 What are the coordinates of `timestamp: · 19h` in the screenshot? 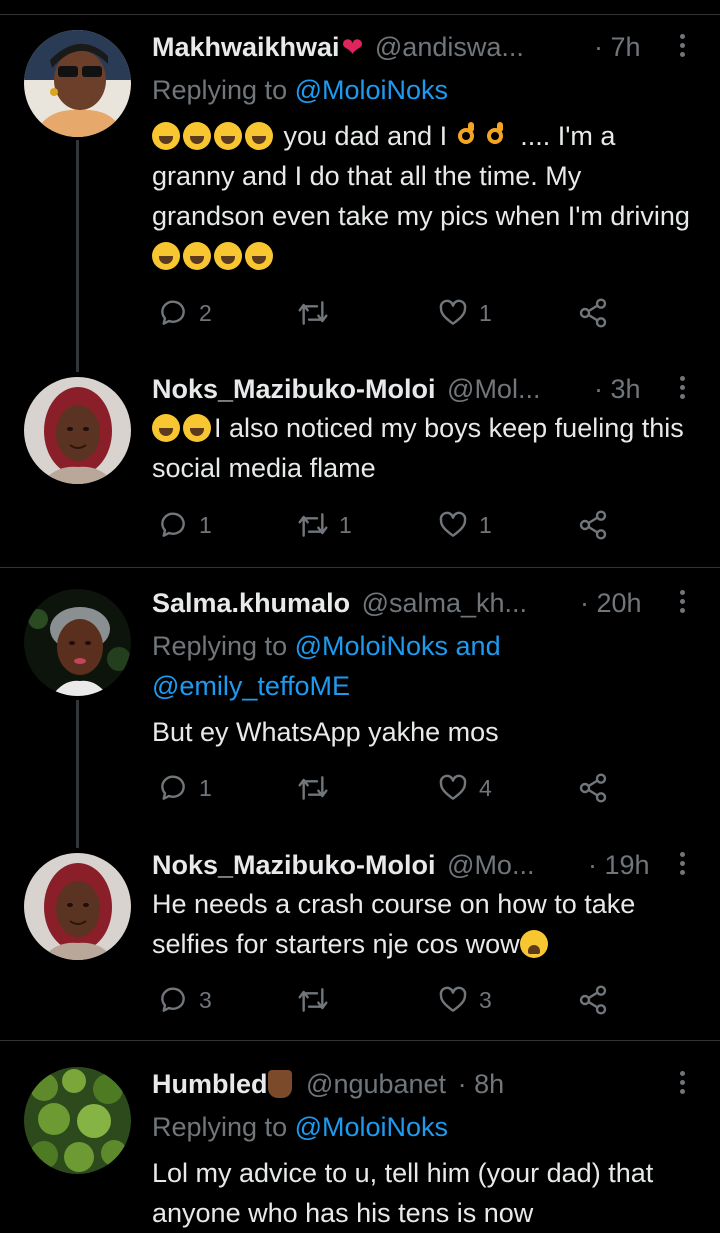 It's located at (619, 865).